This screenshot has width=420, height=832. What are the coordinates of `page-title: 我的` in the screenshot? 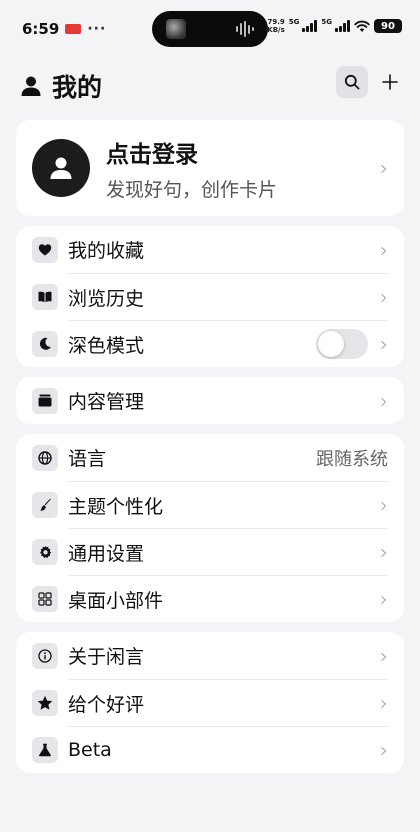 It's located at (77, 87).